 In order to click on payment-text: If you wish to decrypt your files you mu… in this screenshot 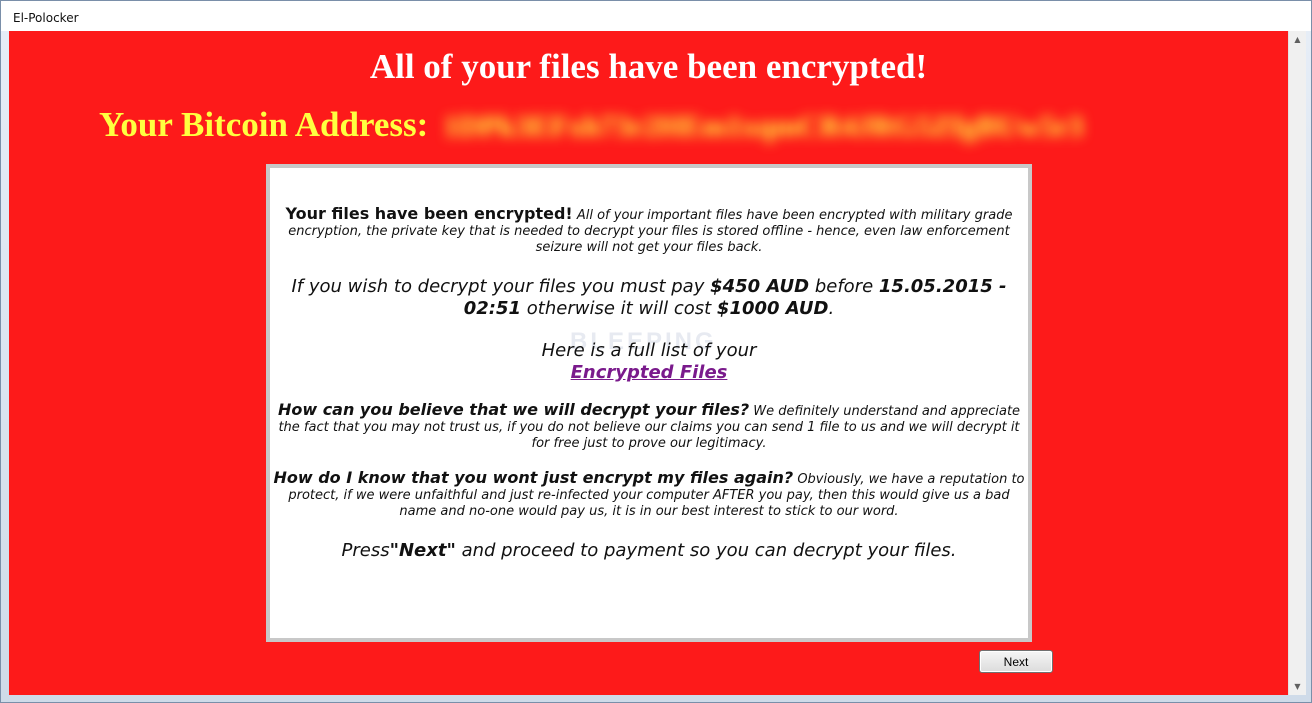, I will do `click(501, 286)`.